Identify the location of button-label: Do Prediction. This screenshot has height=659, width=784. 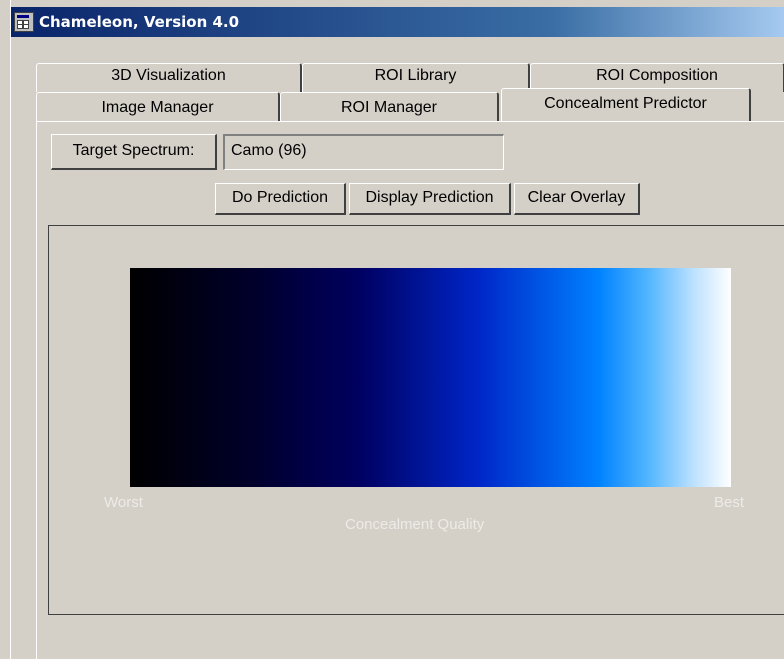
(280, 197).